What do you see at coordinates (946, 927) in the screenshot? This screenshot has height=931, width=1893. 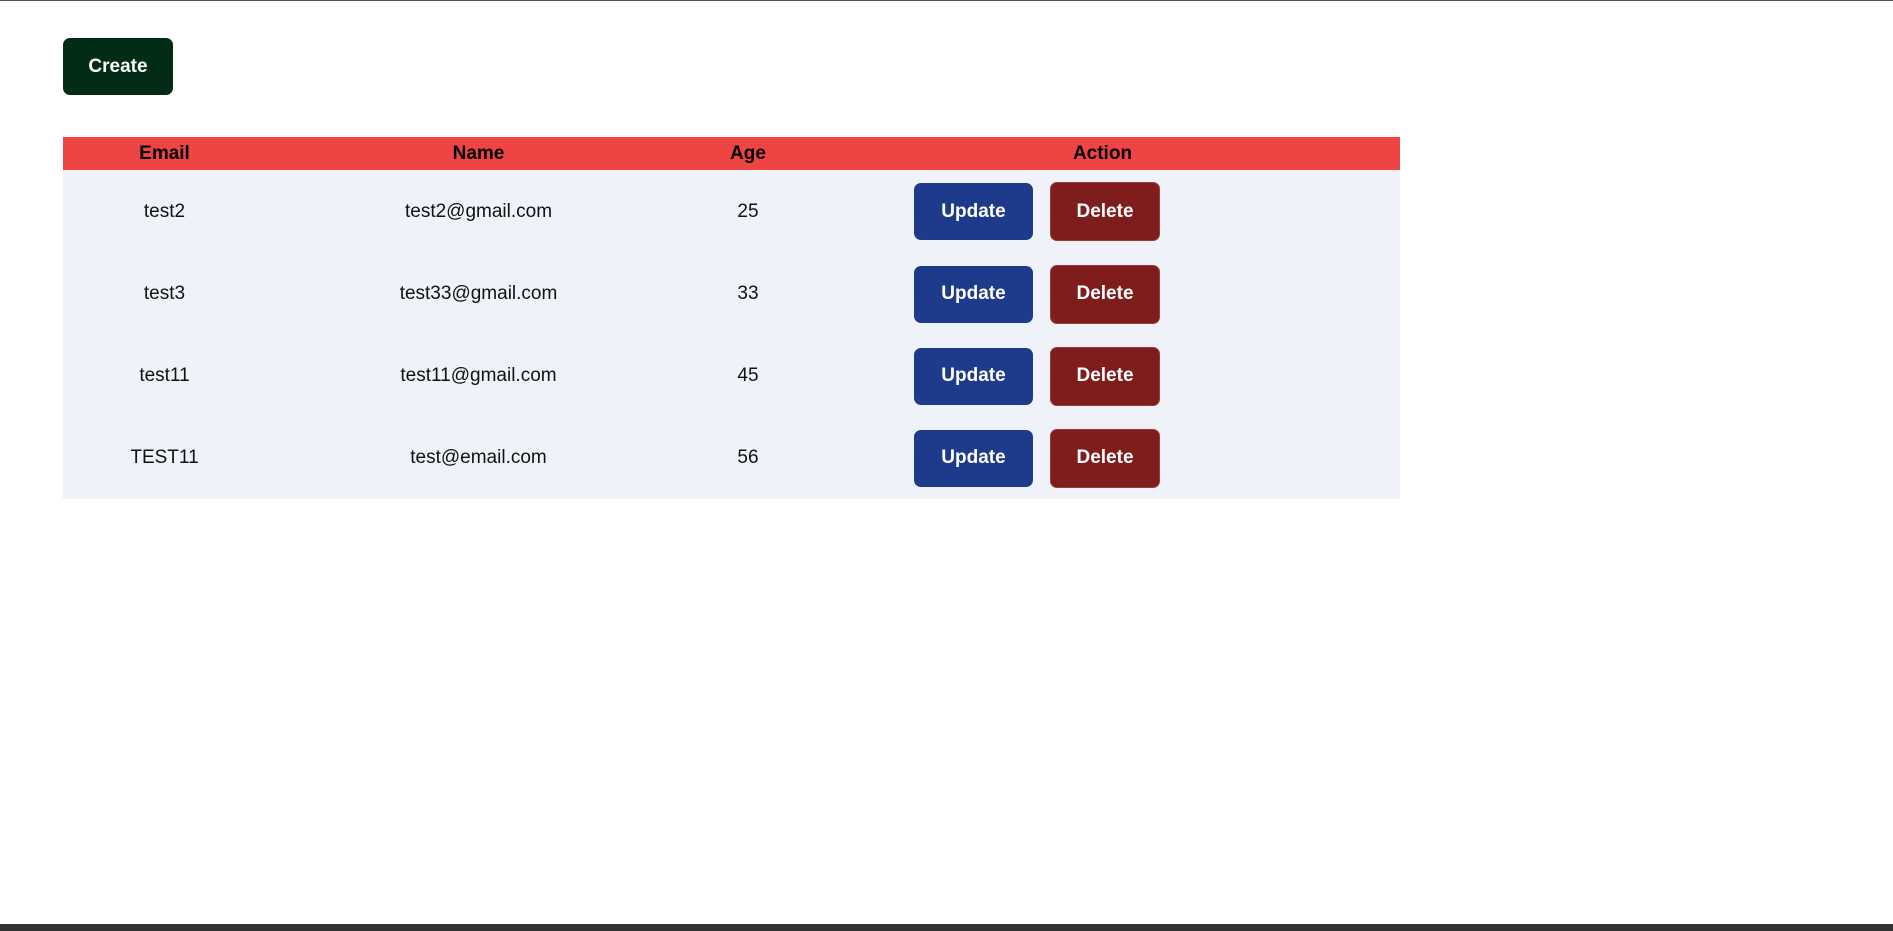 I see `bottom-bar` at bounding box center [946, 927].